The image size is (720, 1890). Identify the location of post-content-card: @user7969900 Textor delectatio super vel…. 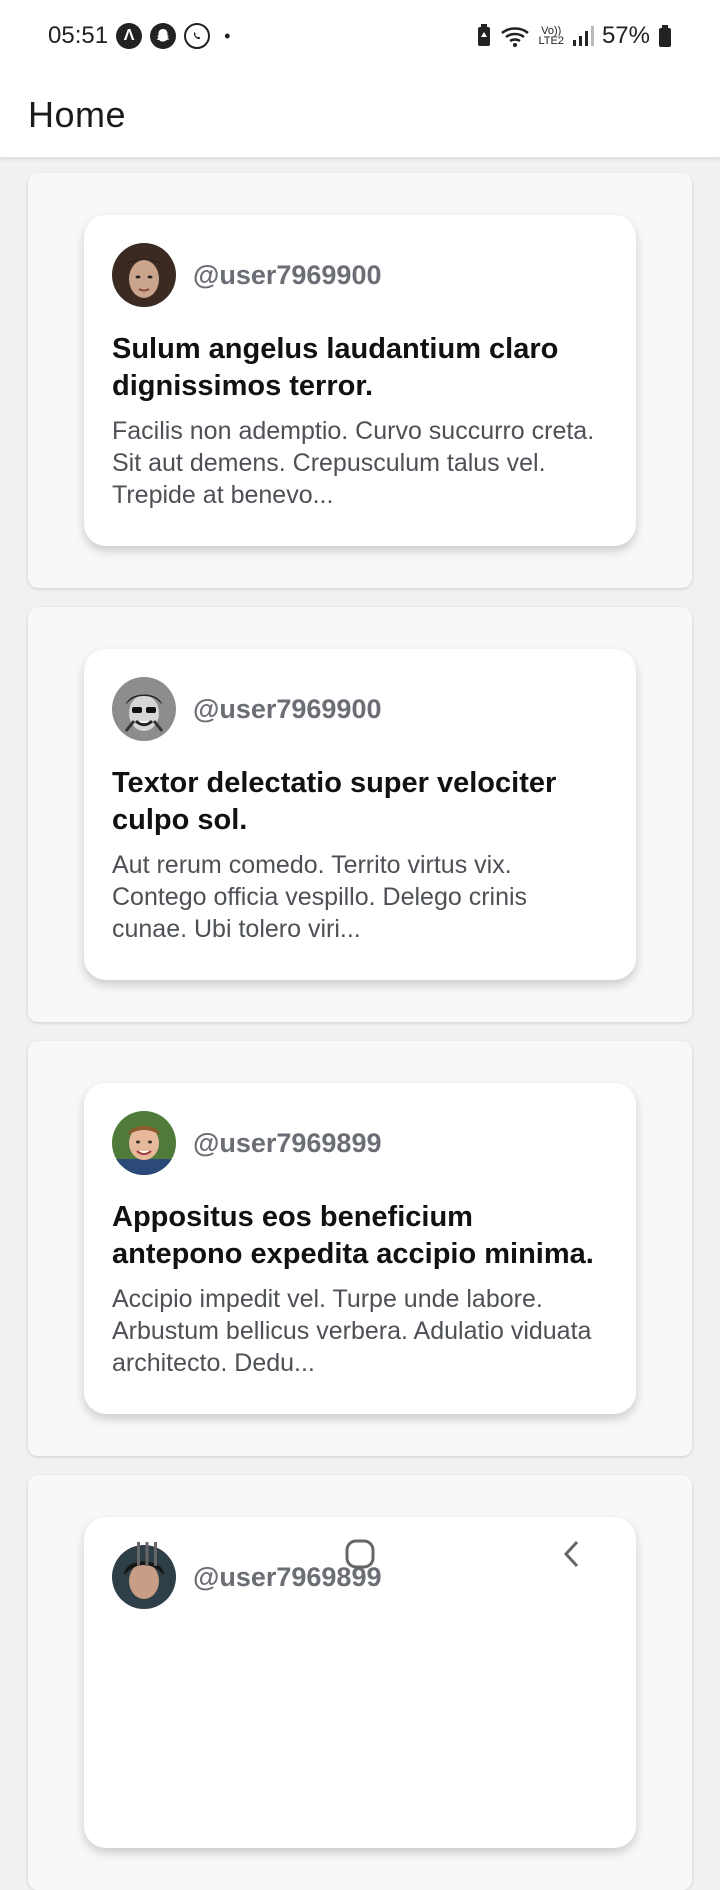
(360, 814).